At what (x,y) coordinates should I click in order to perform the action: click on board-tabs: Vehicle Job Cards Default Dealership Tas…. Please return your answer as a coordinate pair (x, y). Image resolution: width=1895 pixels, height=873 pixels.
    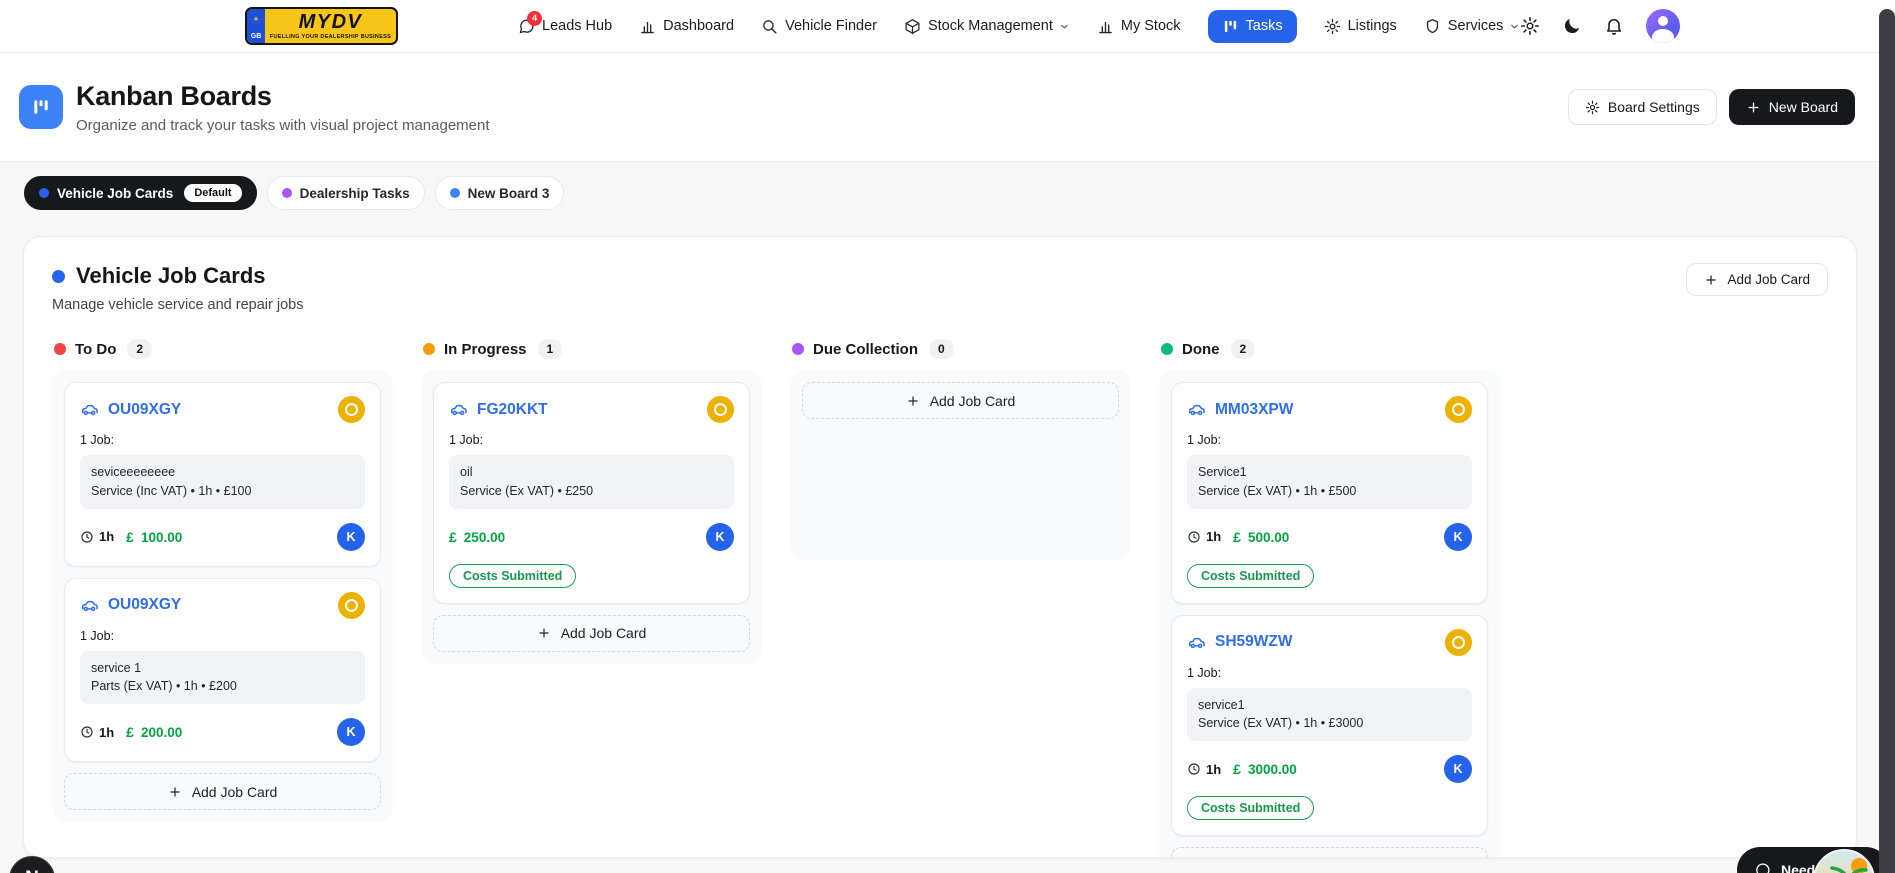
    Looking at the image, I should click on (959, 193).